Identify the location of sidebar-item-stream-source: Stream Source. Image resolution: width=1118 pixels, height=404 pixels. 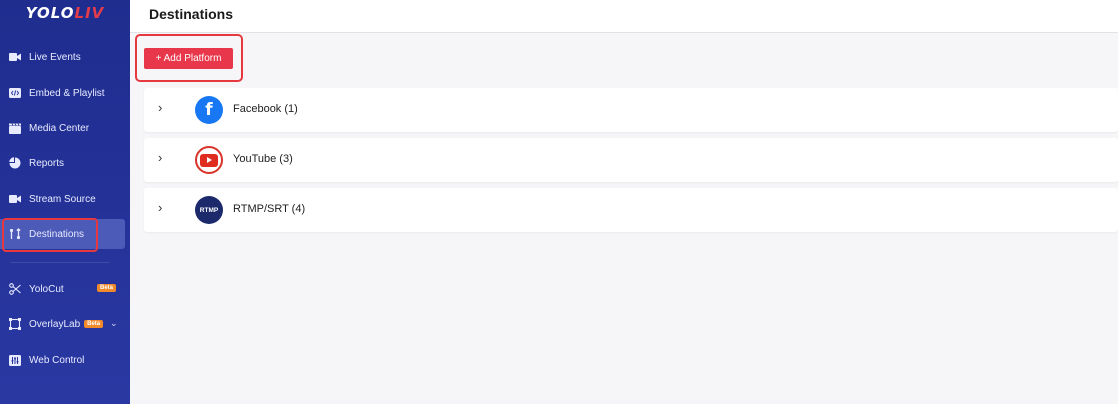
(65, 199).